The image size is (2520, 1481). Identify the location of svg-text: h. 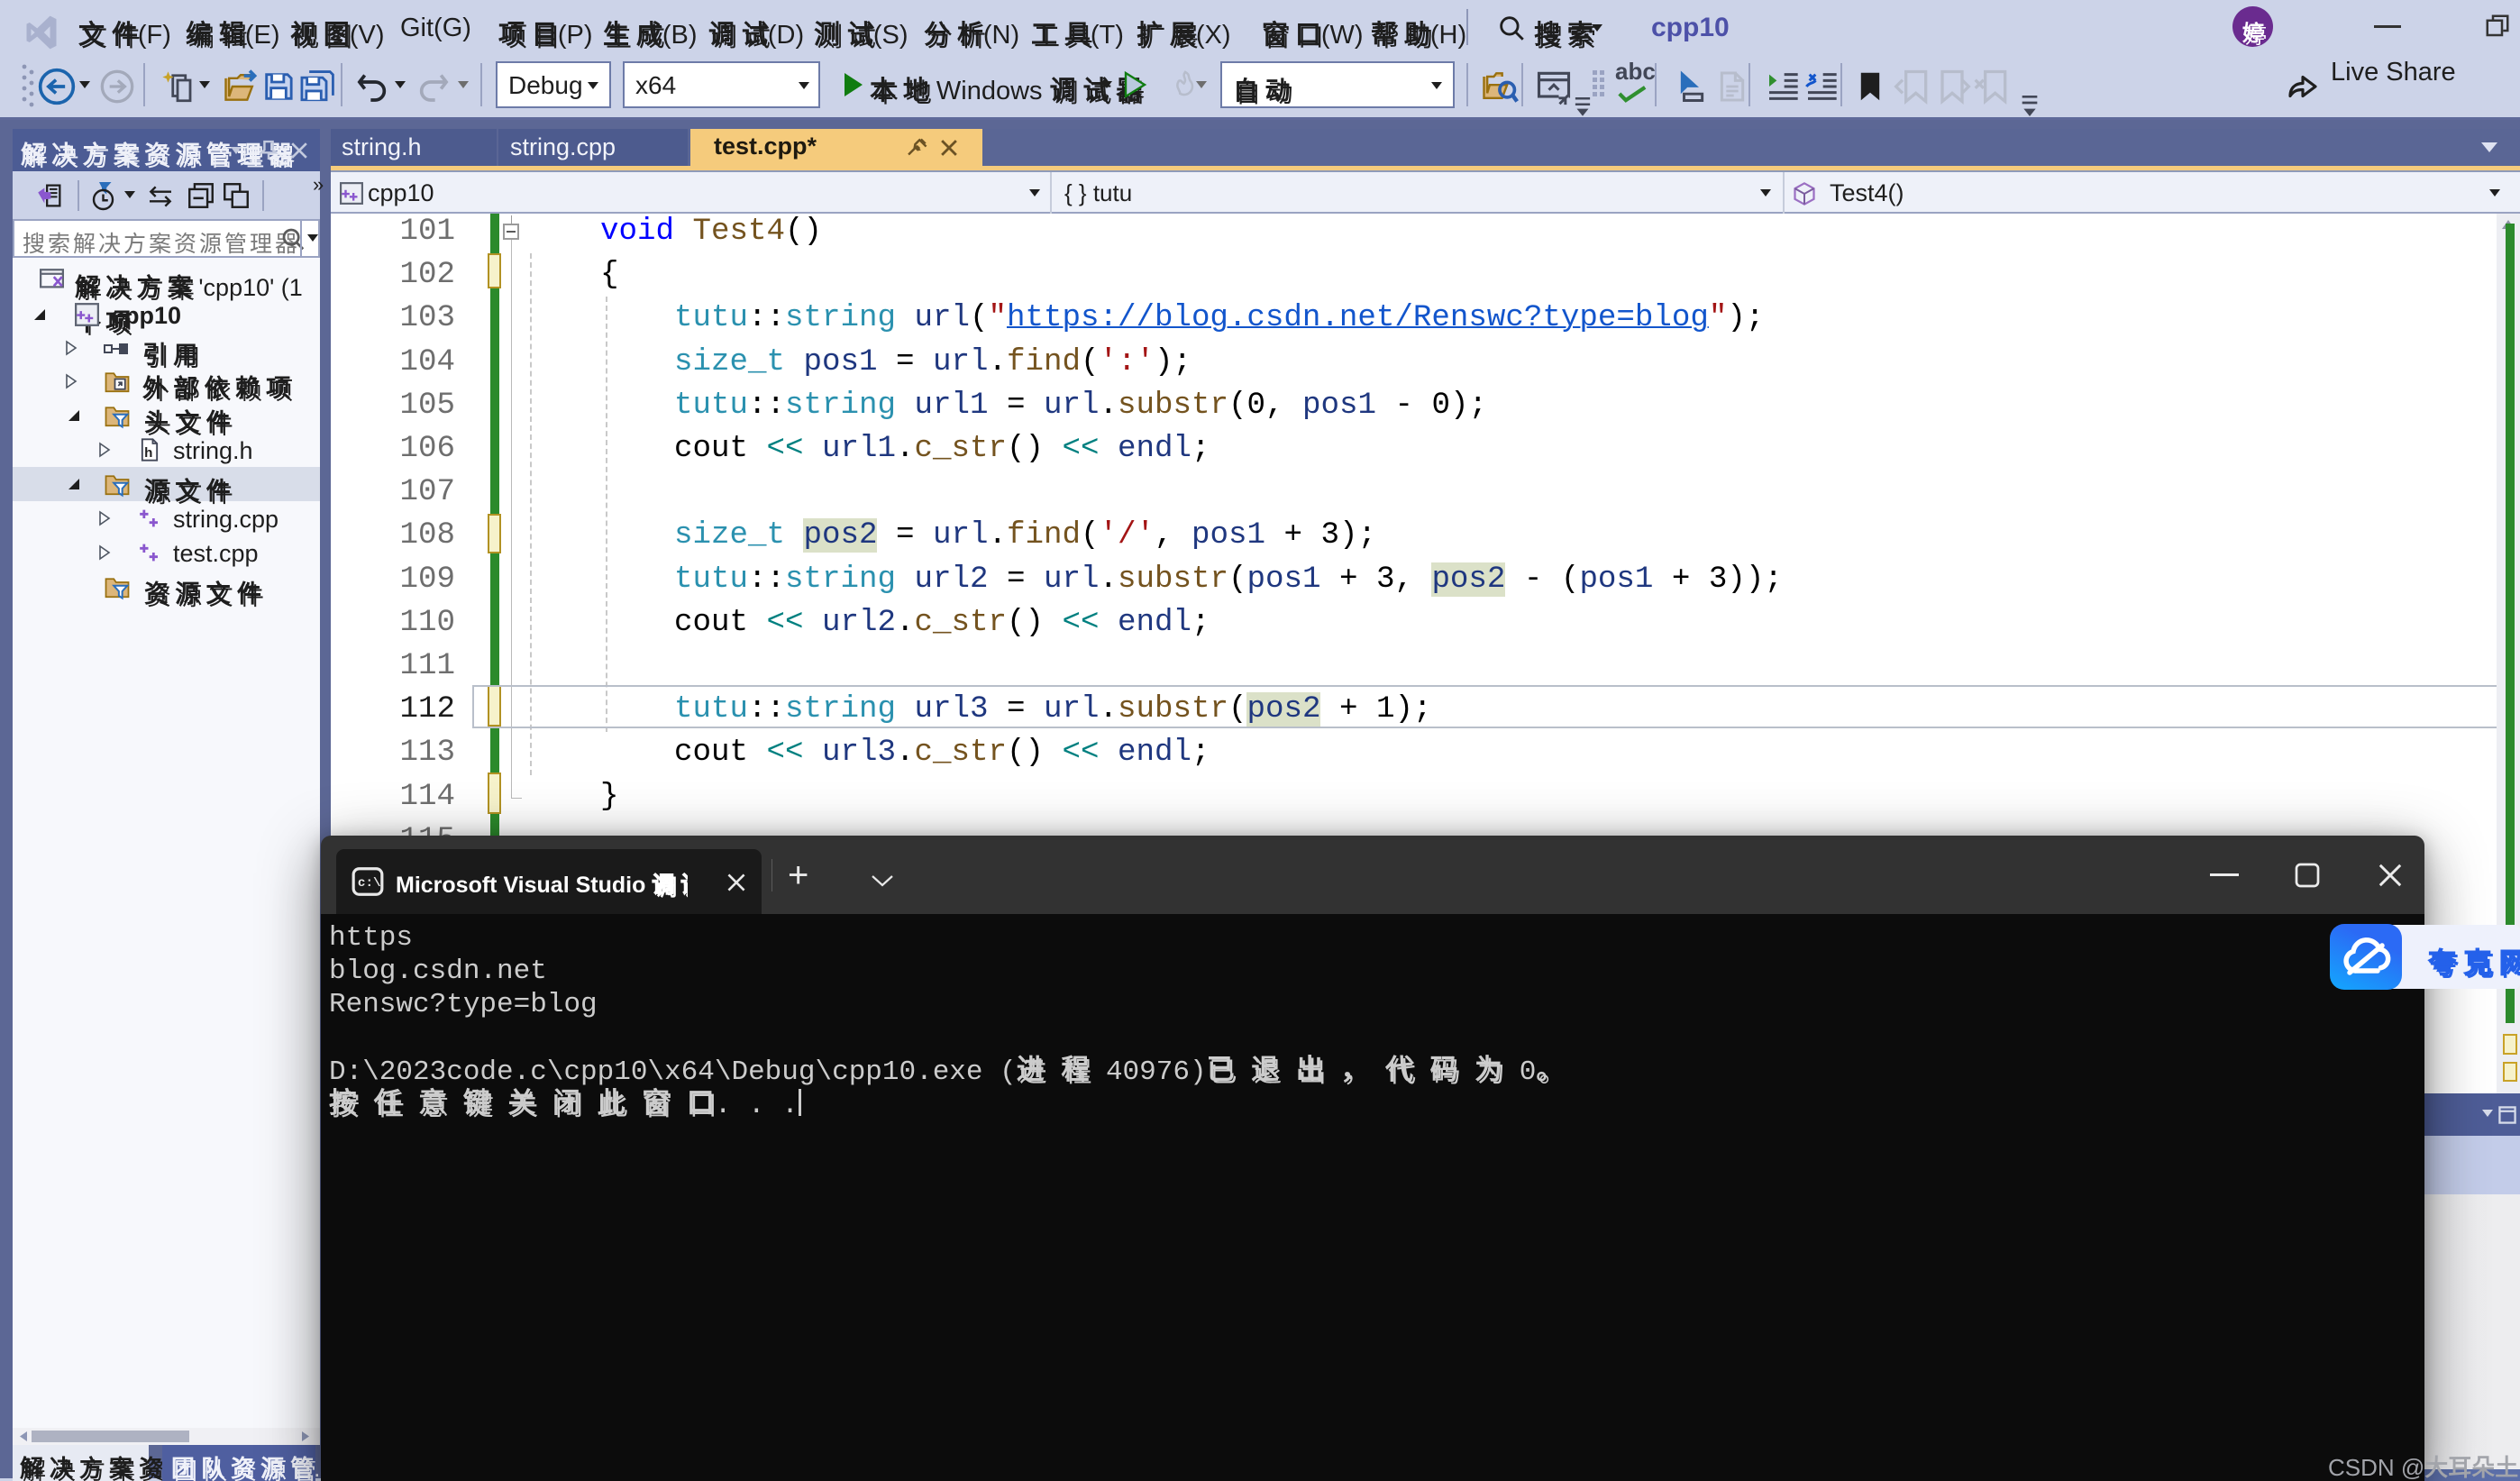
(148, 453).